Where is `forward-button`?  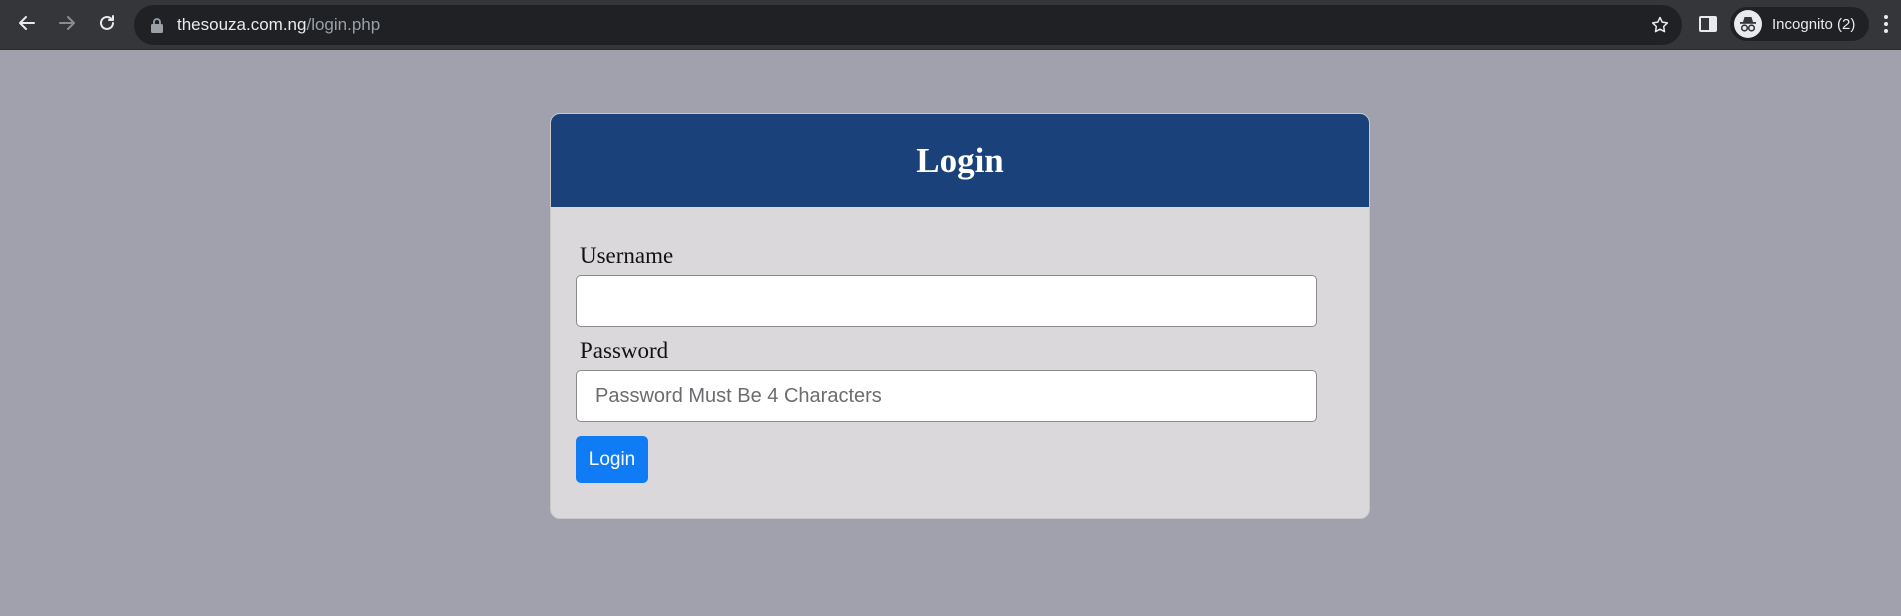 forward-button is located at coordinates (67, 23).